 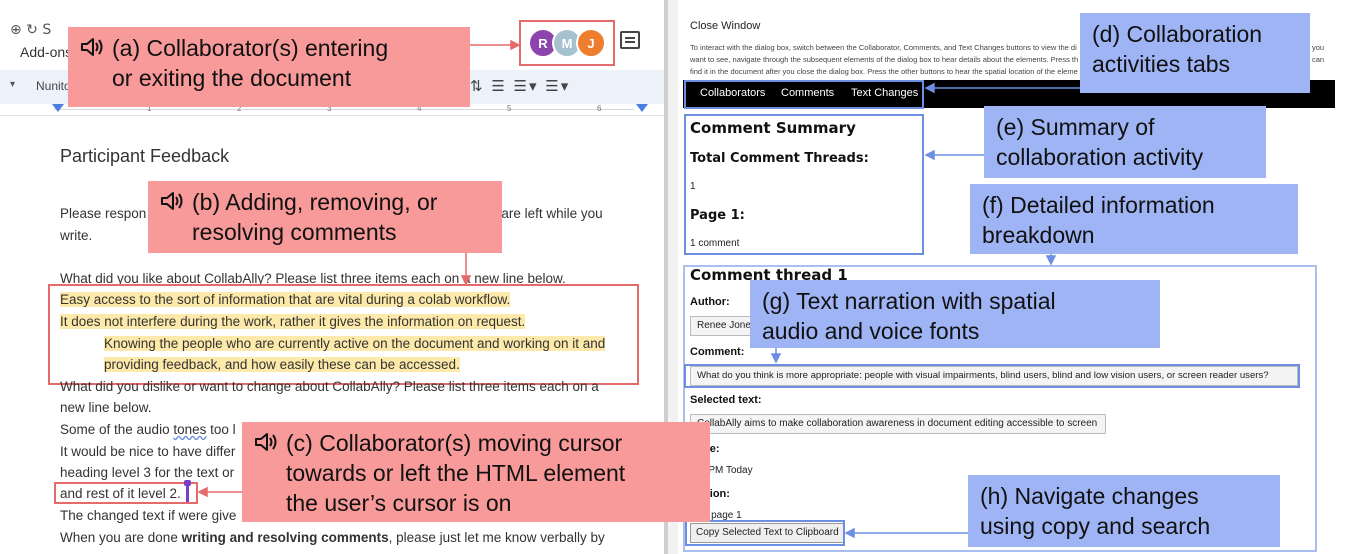 What do you see at coordinates (717, 352) in the screenshot?
I see `comment-label: Comment:` at bounding box center [717, 352].